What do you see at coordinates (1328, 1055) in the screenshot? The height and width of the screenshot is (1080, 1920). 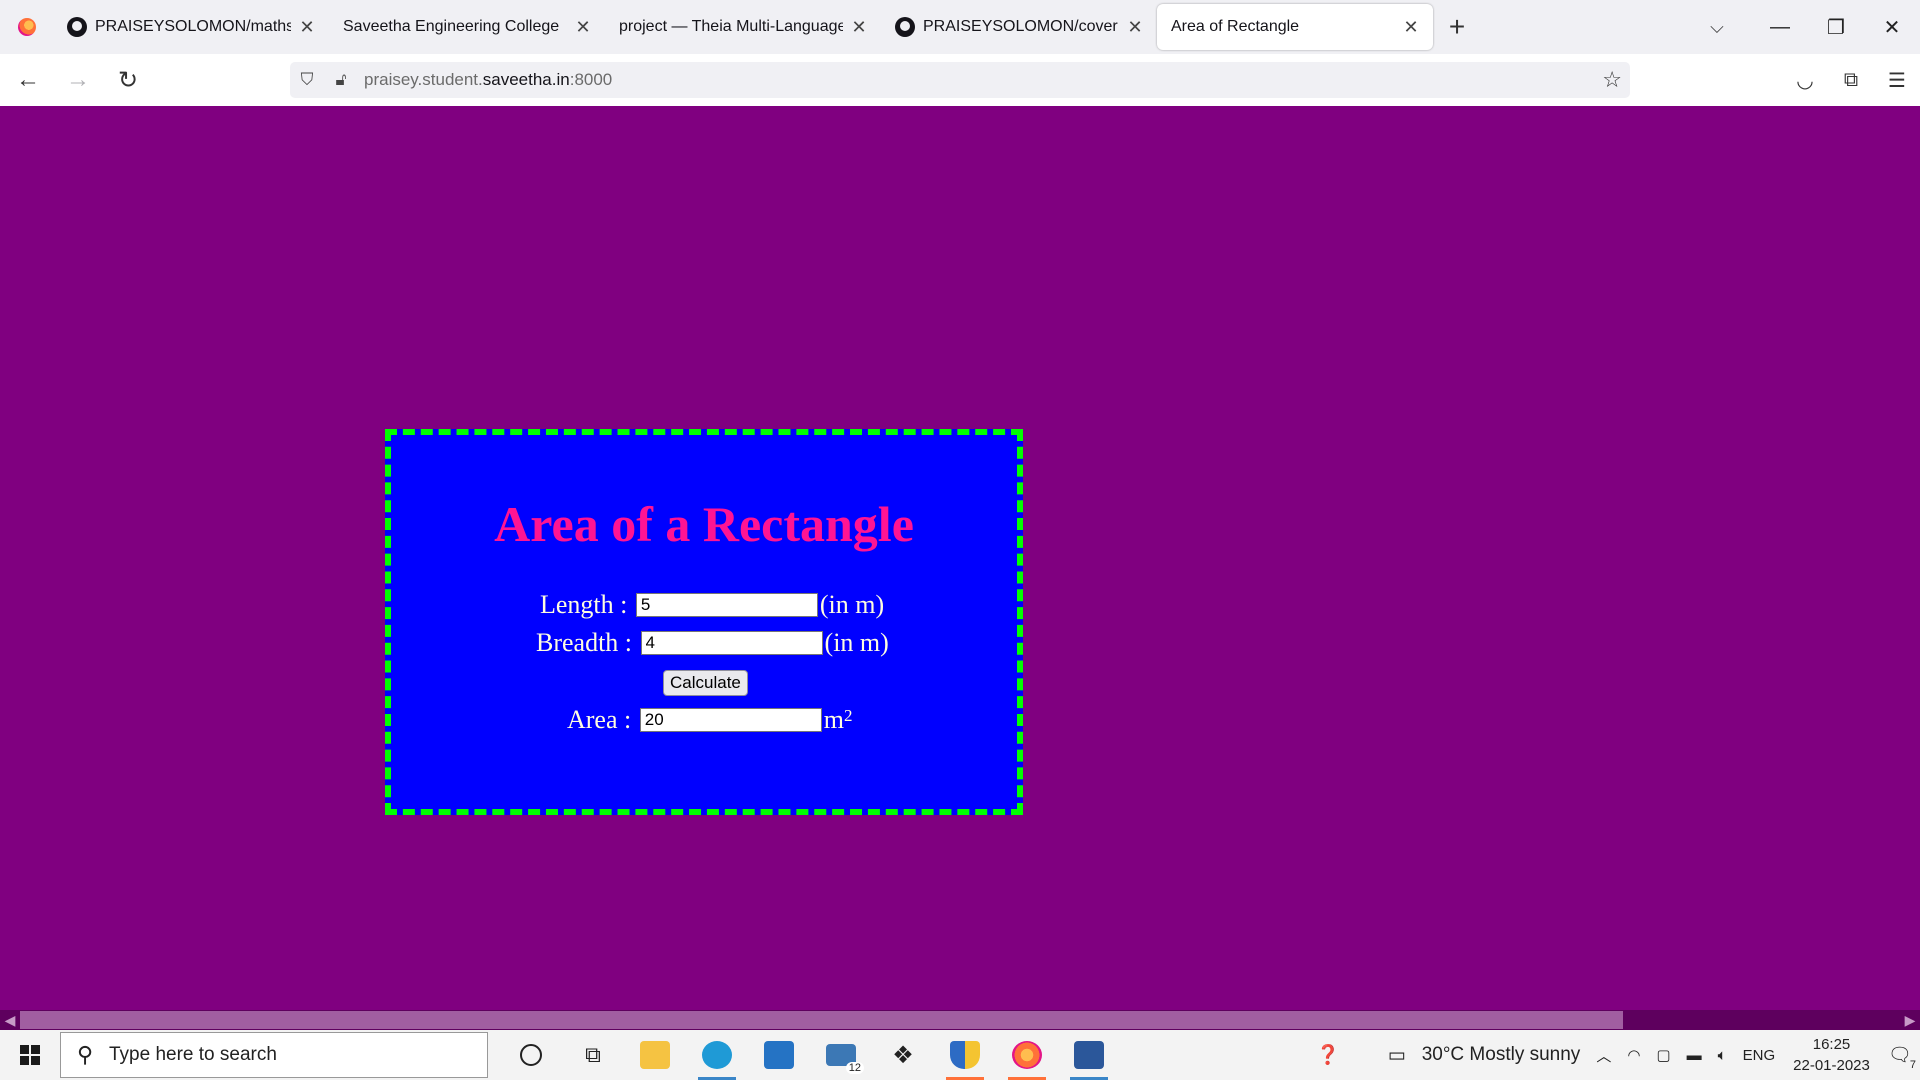 I see `help-icon: ❓` at bounding box center [1328, 1055].